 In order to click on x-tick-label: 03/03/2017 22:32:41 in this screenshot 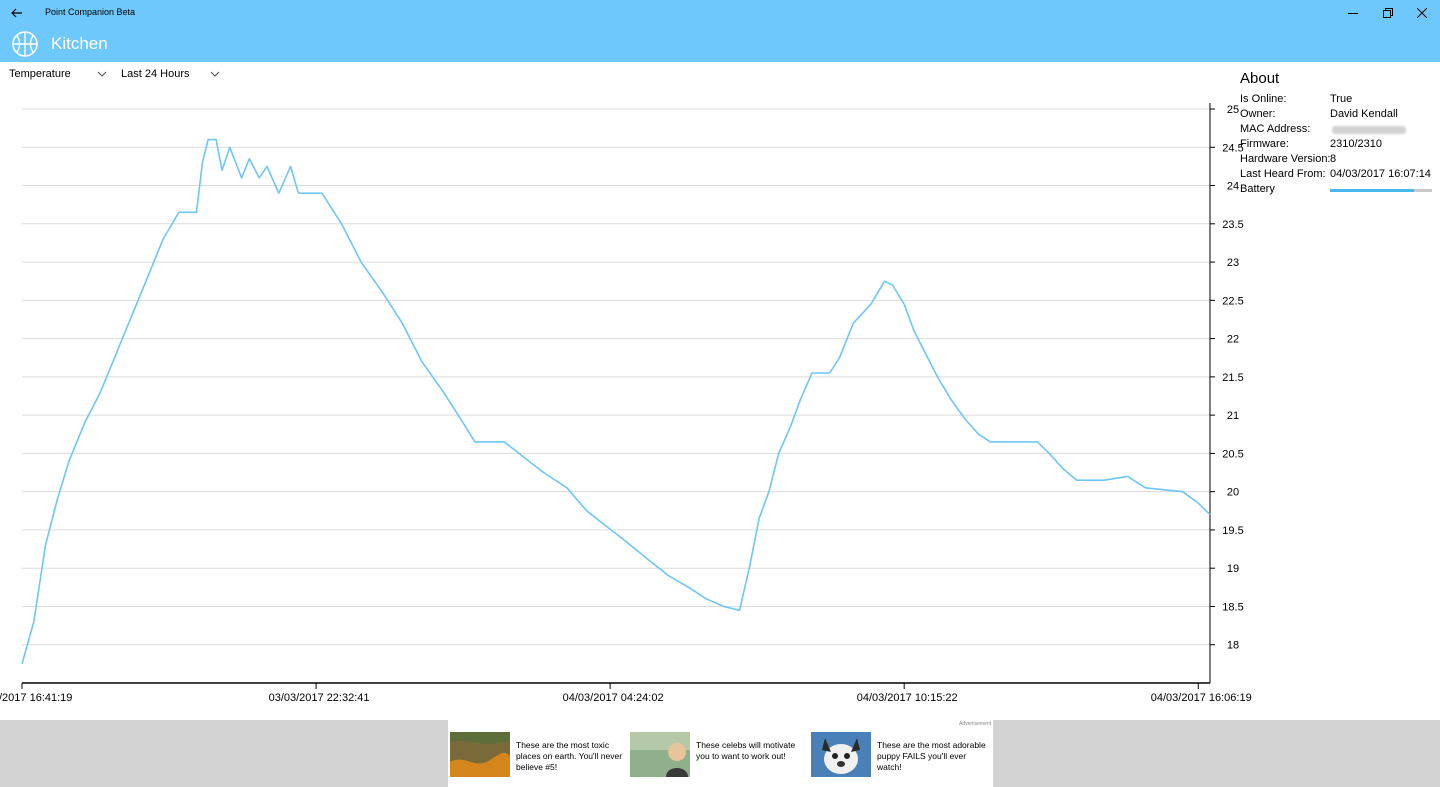, I will do `click(319, 698)`.